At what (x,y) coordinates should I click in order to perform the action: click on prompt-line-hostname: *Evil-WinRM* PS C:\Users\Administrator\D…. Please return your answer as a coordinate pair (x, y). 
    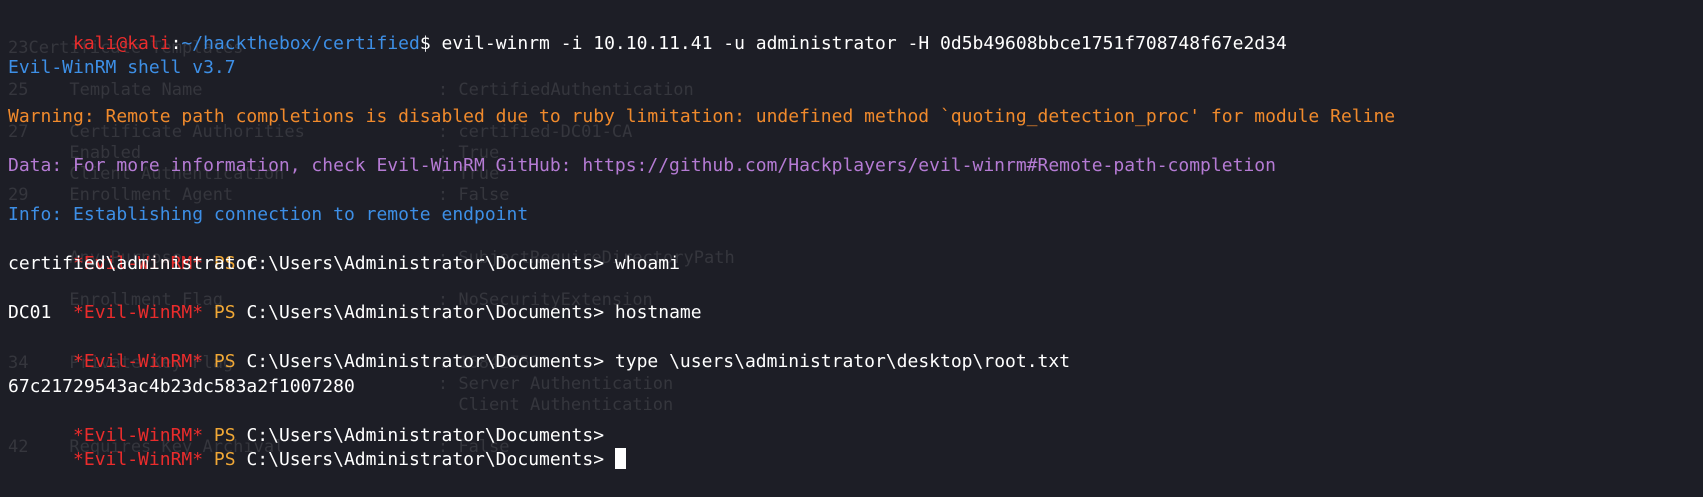
    Looking at the image, I should click on (701, 300).